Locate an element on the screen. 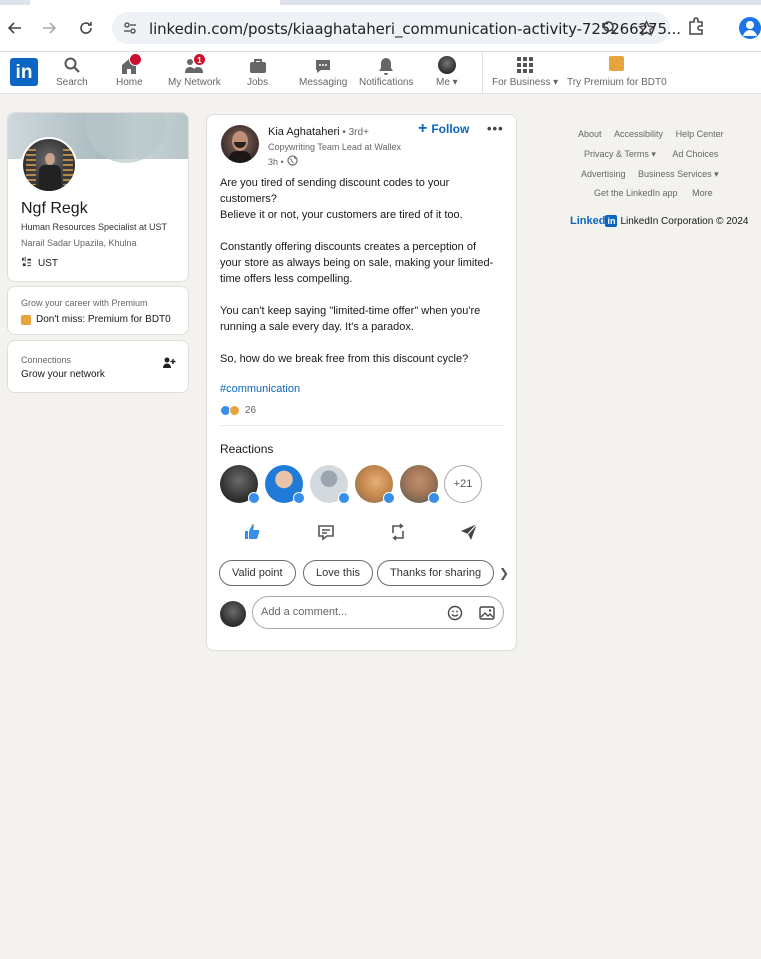  send-icon is located at coordinates (470, 533).